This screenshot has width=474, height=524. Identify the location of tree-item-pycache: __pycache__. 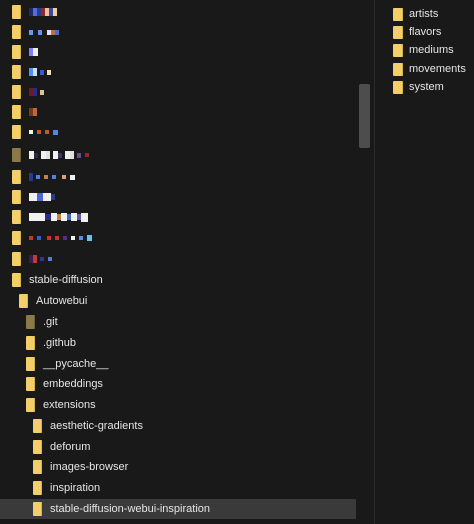
(178, 364).